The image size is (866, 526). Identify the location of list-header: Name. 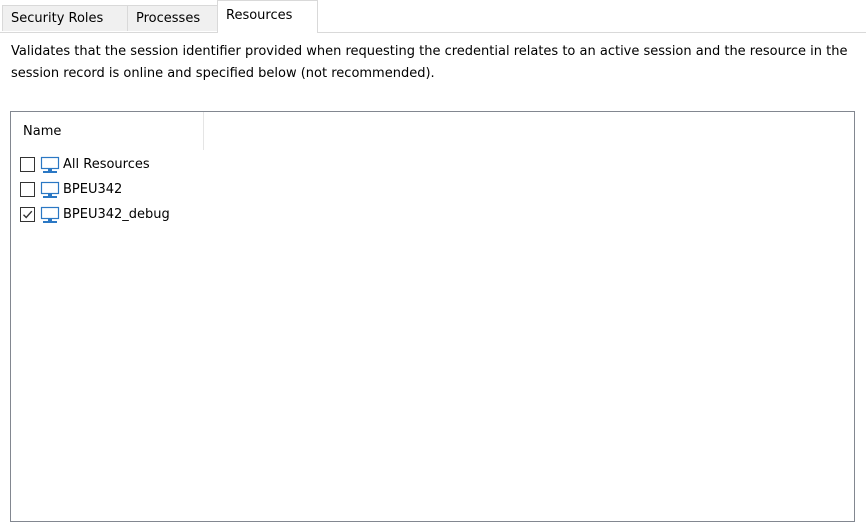
(432, 131).